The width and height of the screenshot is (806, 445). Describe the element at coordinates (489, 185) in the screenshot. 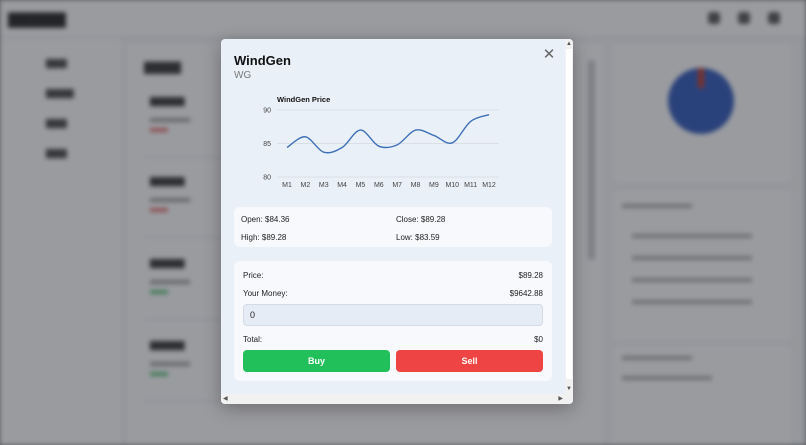

I see `x-tick-label: M12` at that location.